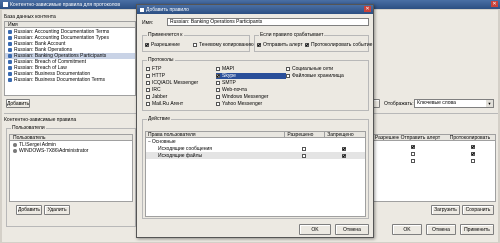  What do you see at coordinates (315, 229) in the screenshot?
I see `dialog-ok-button: OK` at bounding box center [315, 229].